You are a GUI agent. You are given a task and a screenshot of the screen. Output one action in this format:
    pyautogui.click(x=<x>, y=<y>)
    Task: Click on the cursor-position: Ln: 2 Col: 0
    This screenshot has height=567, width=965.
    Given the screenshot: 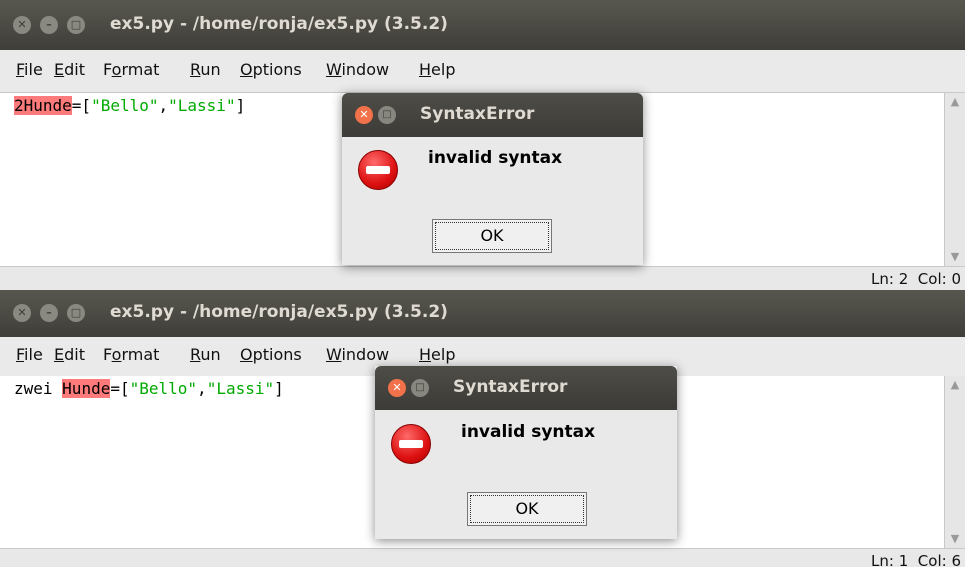 What is the action you would take?
    pyautogui.click(x=916, y=279)
    